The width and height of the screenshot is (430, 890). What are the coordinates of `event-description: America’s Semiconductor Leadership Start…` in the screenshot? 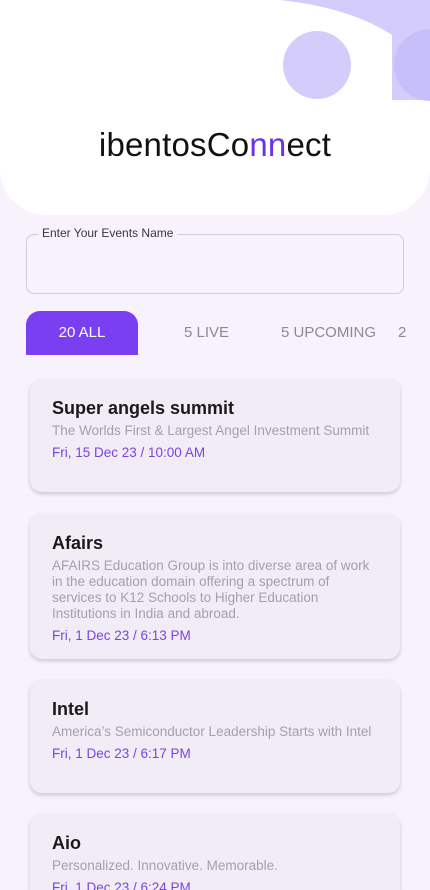 It's located at (212, 731).